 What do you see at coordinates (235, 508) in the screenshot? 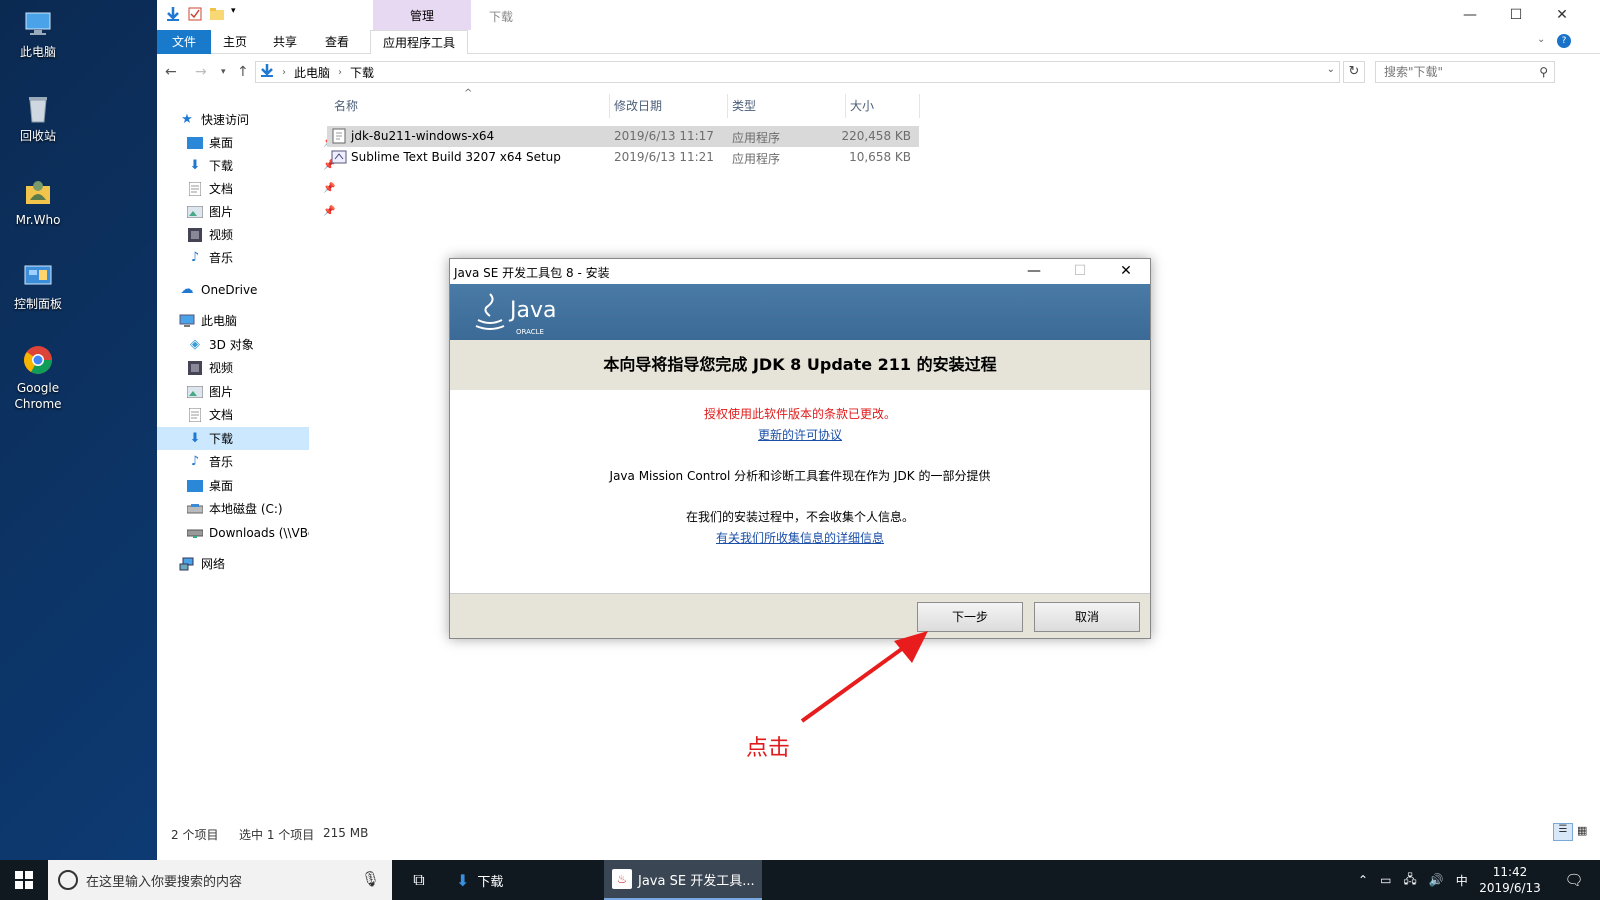
I see `nav-local-disk: 本地磁盘 (C:)` at bounding box center [235, 508].